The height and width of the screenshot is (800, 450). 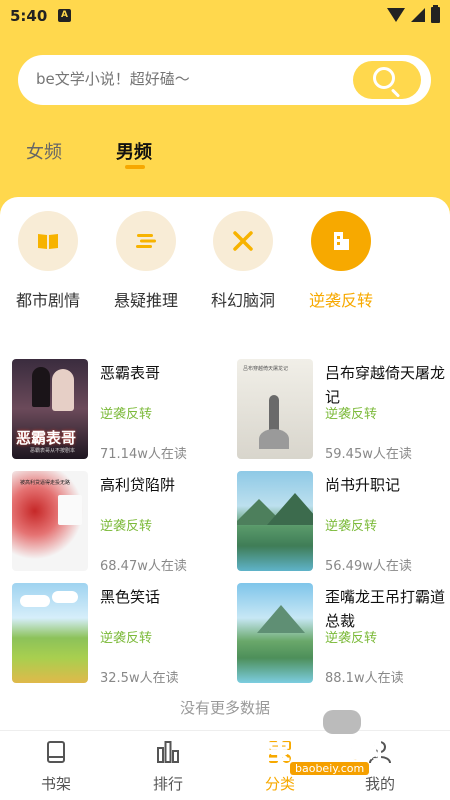 I want to click on book-icon, so click(x=48, y=241).